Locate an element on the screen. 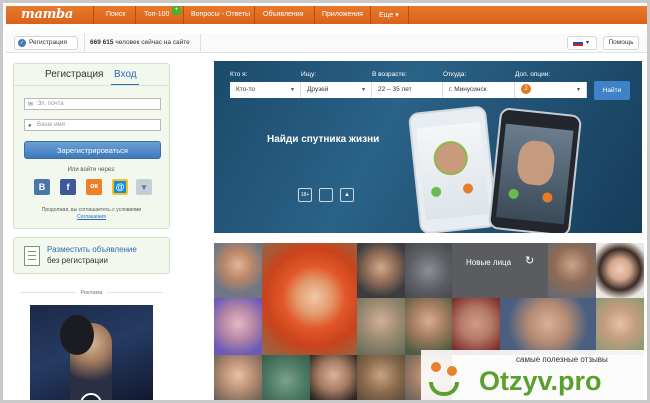  mail-icon: ✉ is located at coordinates (31, 105).